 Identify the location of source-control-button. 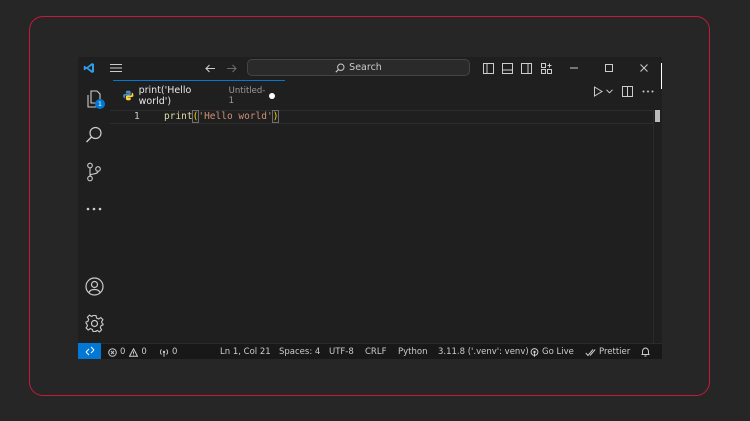
(94, 172).